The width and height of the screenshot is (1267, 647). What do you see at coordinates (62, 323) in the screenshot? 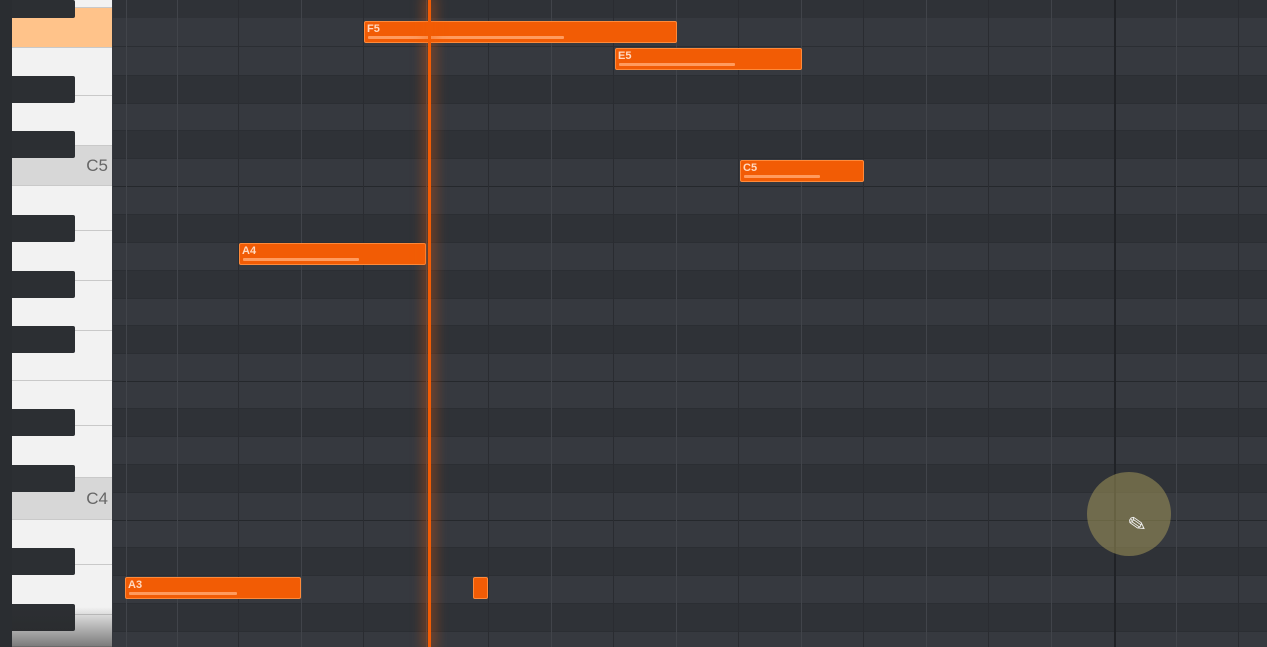
I see `piano-keyboard: C5 C4` at bounding box center [62, 323].